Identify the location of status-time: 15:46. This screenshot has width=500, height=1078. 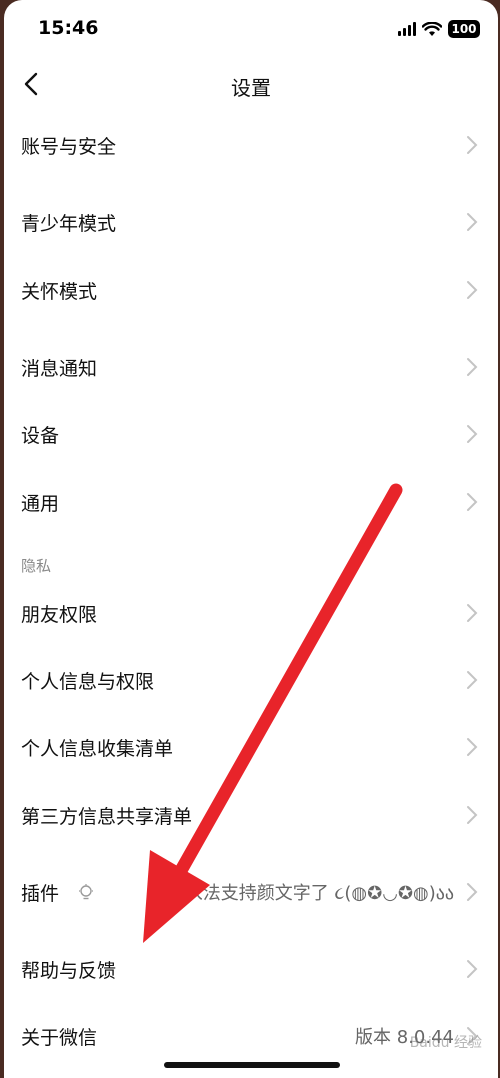
(68, 28).